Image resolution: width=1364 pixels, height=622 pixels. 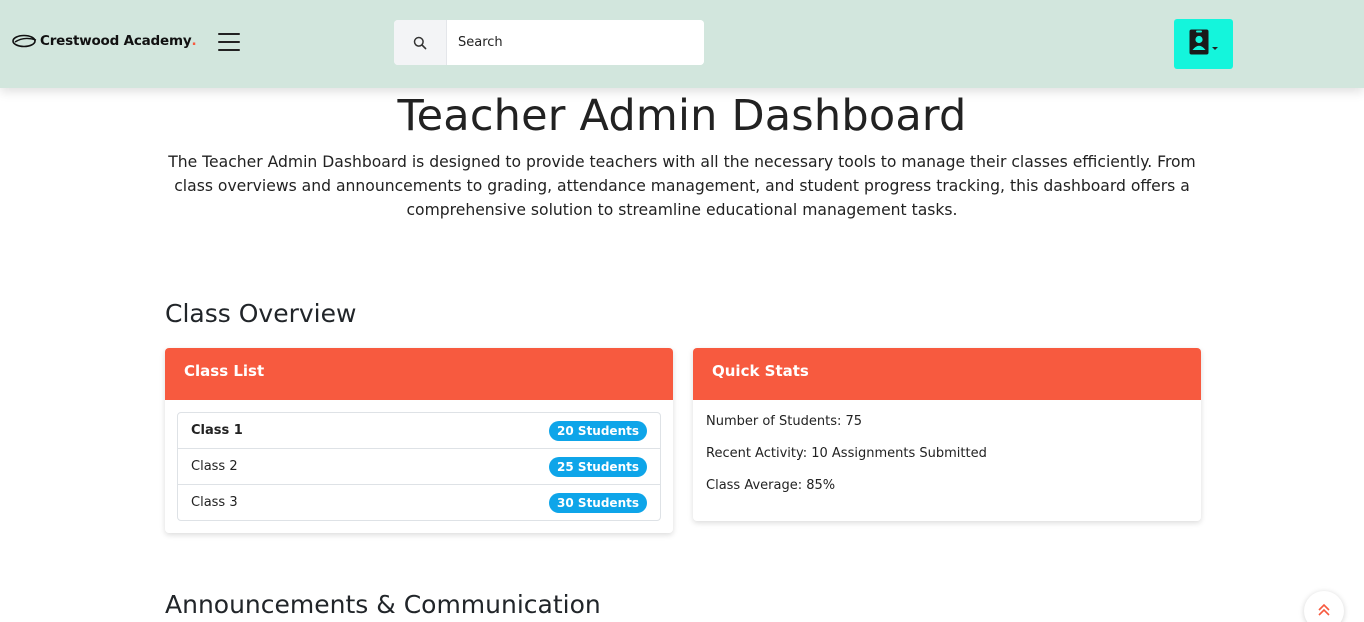 I want to click on double-chevron-up-icon, so click(x=1324, y=611).